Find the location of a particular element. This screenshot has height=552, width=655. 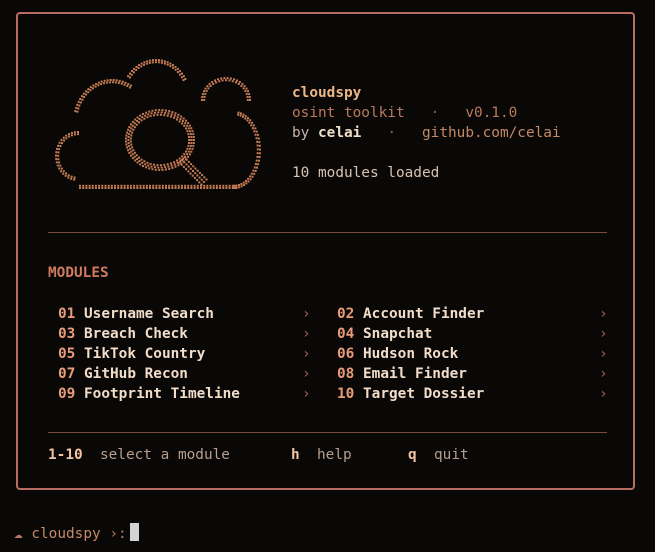

module-snapchat: 04 Snapchat › is located at coordinates (473, 334).